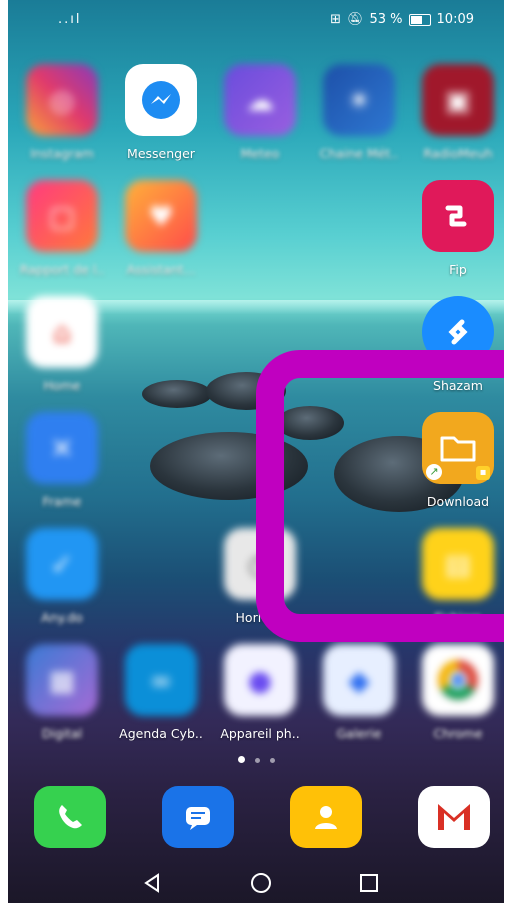 This screenshot has height=903, width=512. What do you see at coordinates (359, 680) in the screenshot?
I see `gallery-icon: ◆` at bounding box center [359, 680].